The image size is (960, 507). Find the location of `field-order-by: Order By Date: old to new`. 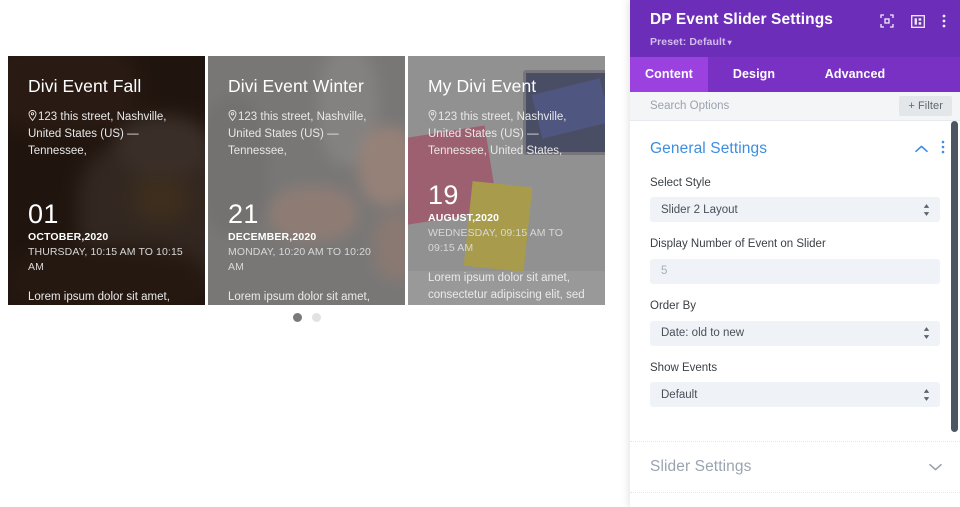

field-order-by: Order By Date: old to new is located at coordinates (795, 322).